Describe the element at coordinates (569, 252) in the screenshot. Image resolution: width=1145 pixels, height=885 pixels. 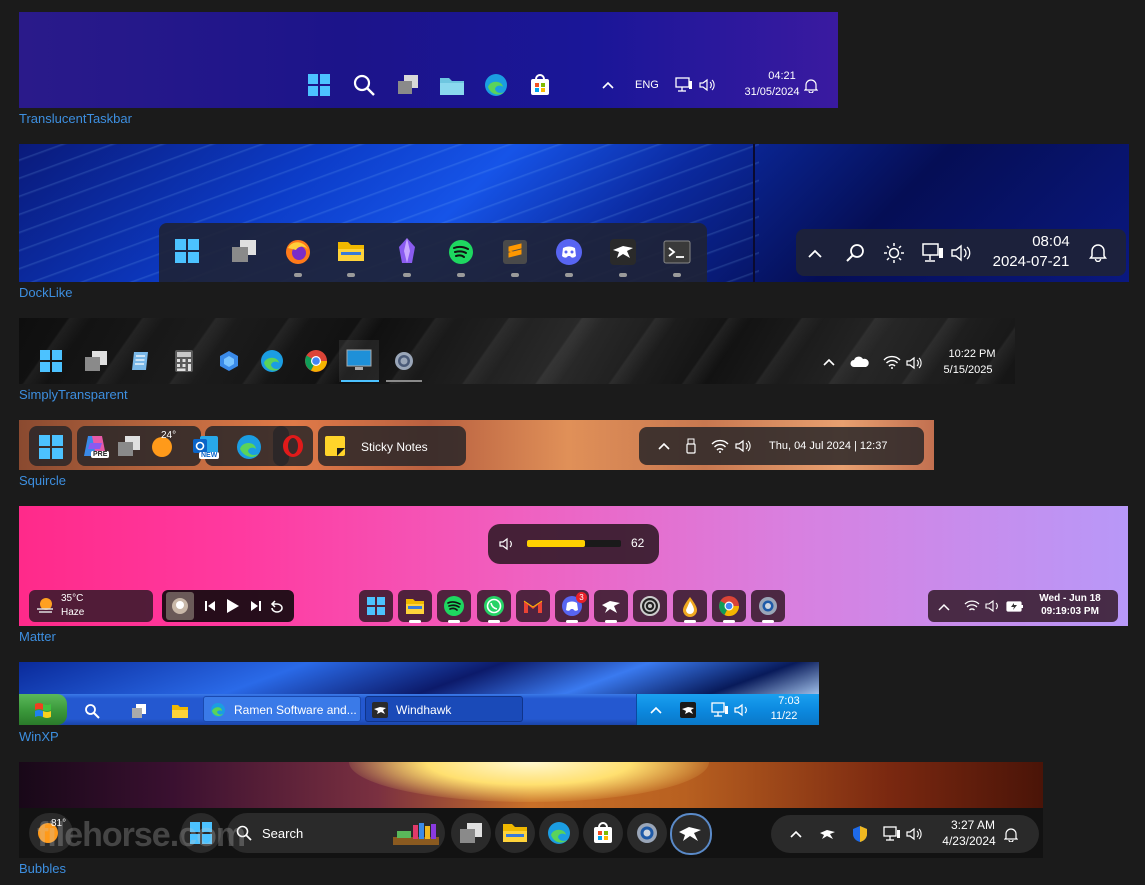
I see `dock-discord-button` at that location.